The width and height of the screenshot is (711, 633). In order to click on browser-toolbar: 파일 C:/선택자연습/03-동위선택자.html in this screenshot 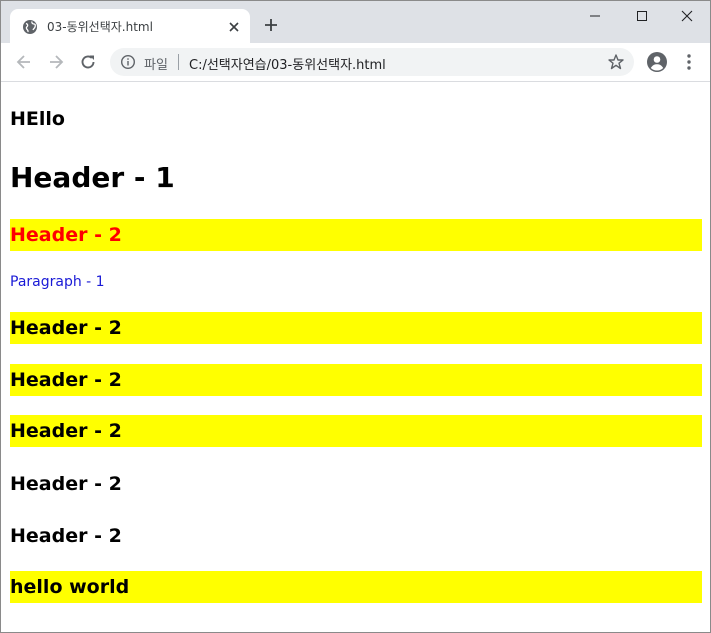, I will do `click(355, 62)`.